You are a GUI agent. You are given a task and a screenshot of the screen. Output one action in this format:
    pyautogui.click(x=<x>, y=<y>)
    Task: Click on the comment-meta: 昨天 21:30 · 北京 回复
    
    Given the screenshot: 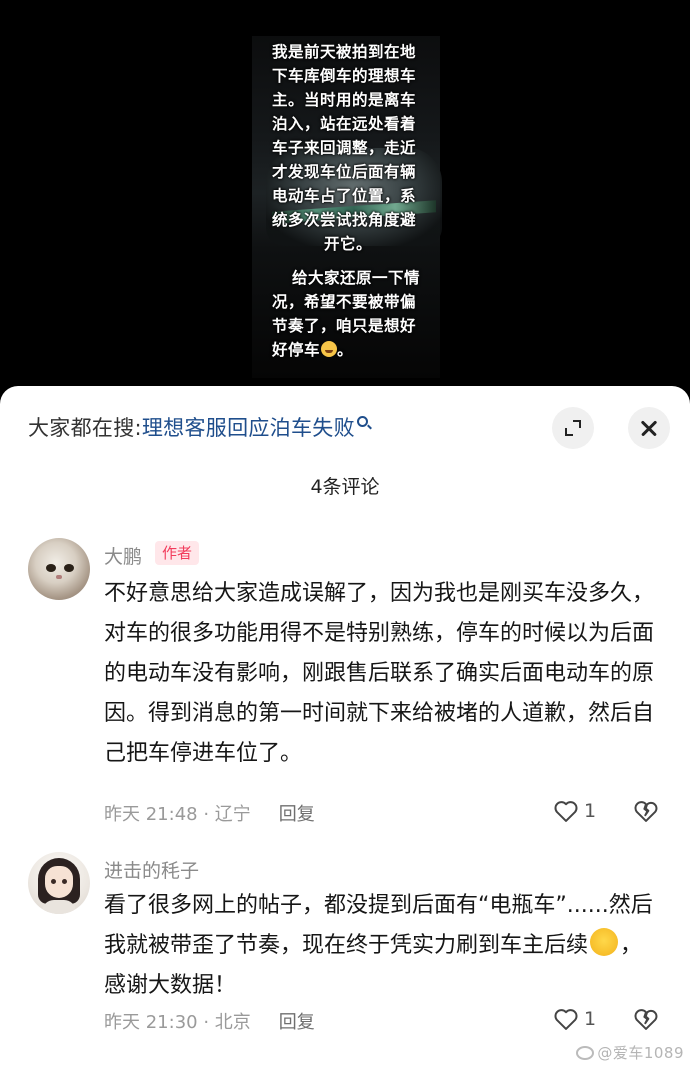 What is the action you would take?
    pyautogui.click(x=209, y=1021)
    